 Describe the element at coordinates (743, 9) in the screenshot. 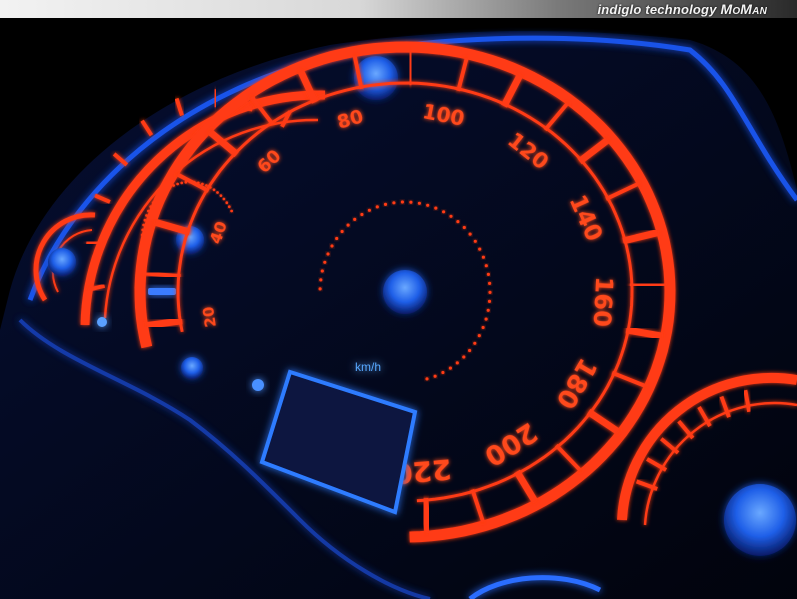

I see `brand-name: MoMan` at that location.